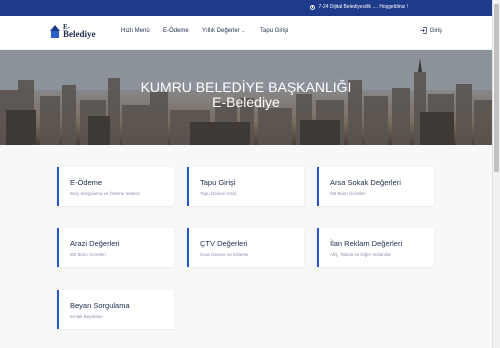 The height and width of the screenshot is (348, 500). Describe the element at coordinates (366, 243) in the screenshot. I see `card-title: İlan Reklam Değerleri` at that location.